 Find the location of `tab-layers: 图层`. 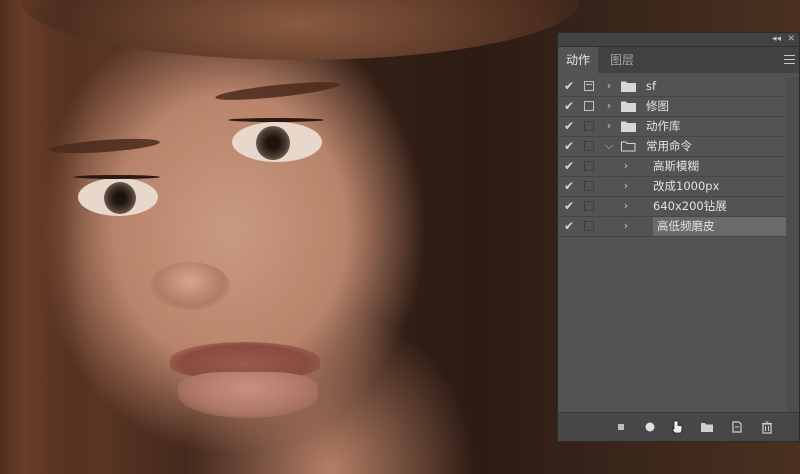

tab-layers: 图层 is located at coordinates (622, 60).